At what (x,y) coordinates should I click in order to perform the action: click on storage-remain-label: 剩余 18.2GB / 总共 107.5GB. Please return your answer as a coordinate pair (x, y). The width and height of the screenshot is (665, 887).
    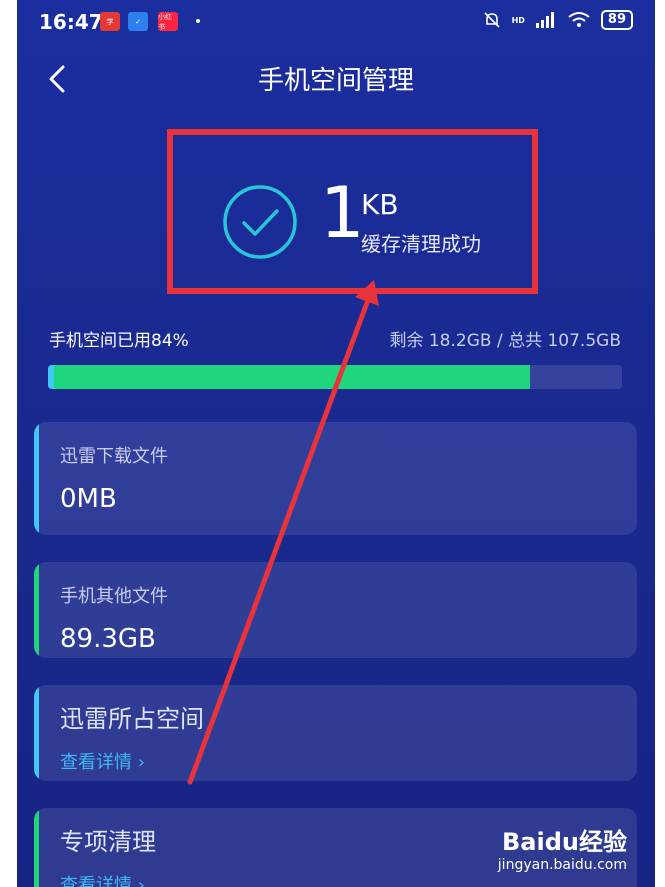
    Looking at the image, I should click on (505, 341).